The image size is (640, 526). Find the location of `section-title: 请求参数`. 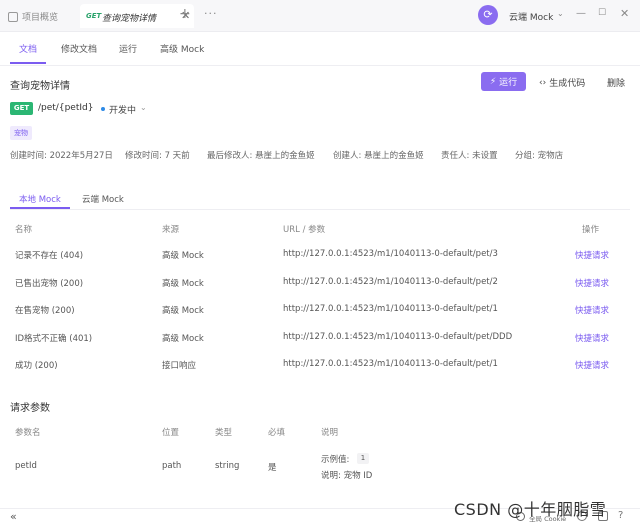

section-title: 请求参数 is located at coordinates (30, 408).